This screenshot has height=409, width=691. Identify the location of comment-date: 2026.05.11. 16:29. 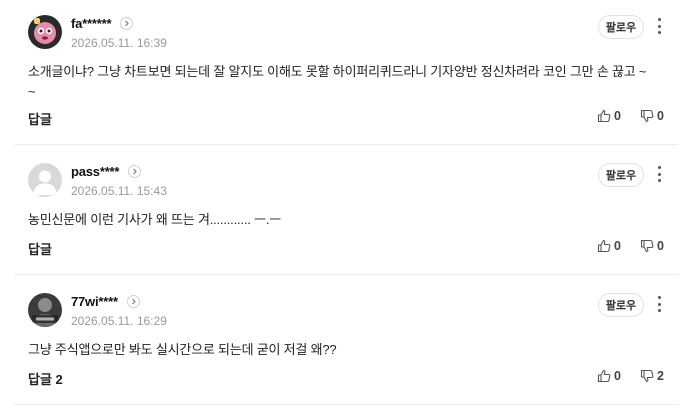
(119, 321).